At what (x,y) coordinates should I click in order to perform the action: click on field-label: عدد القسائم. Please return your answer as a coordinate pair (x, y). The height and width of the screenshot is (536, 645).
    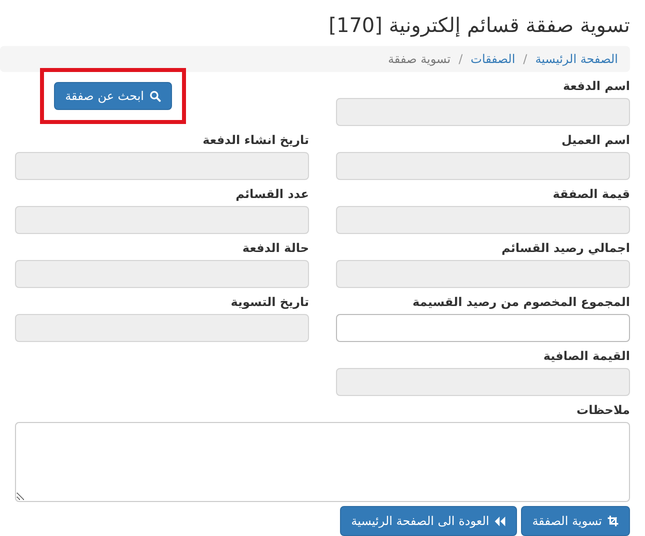
    Looking at the image, I should click on (271, 194).